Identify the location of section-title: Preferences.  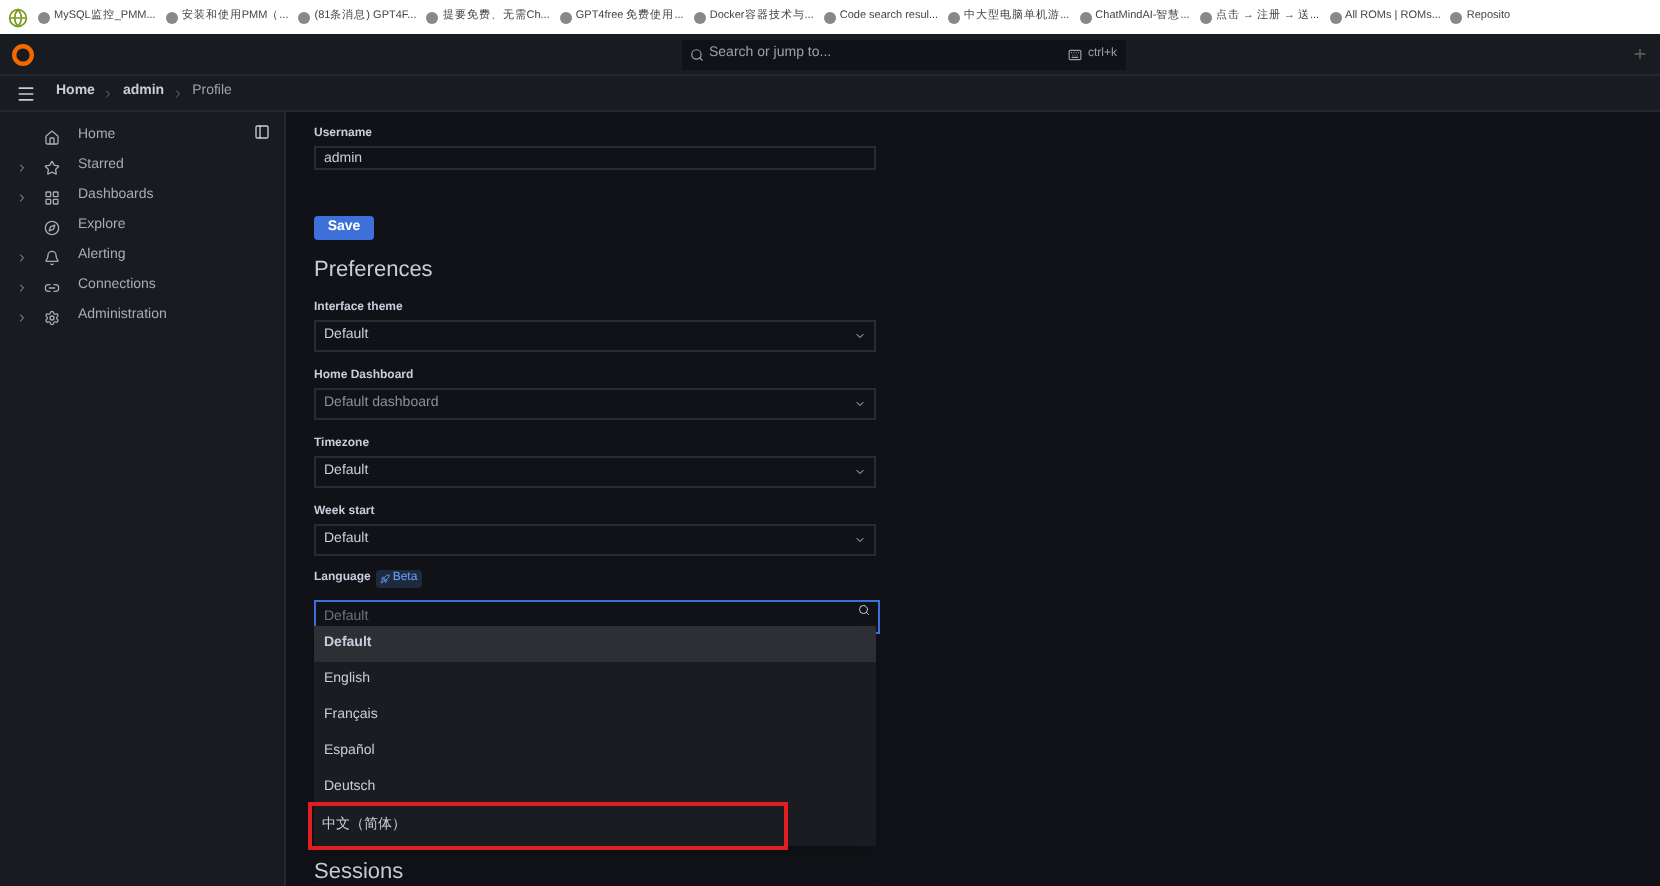
(374, 271).